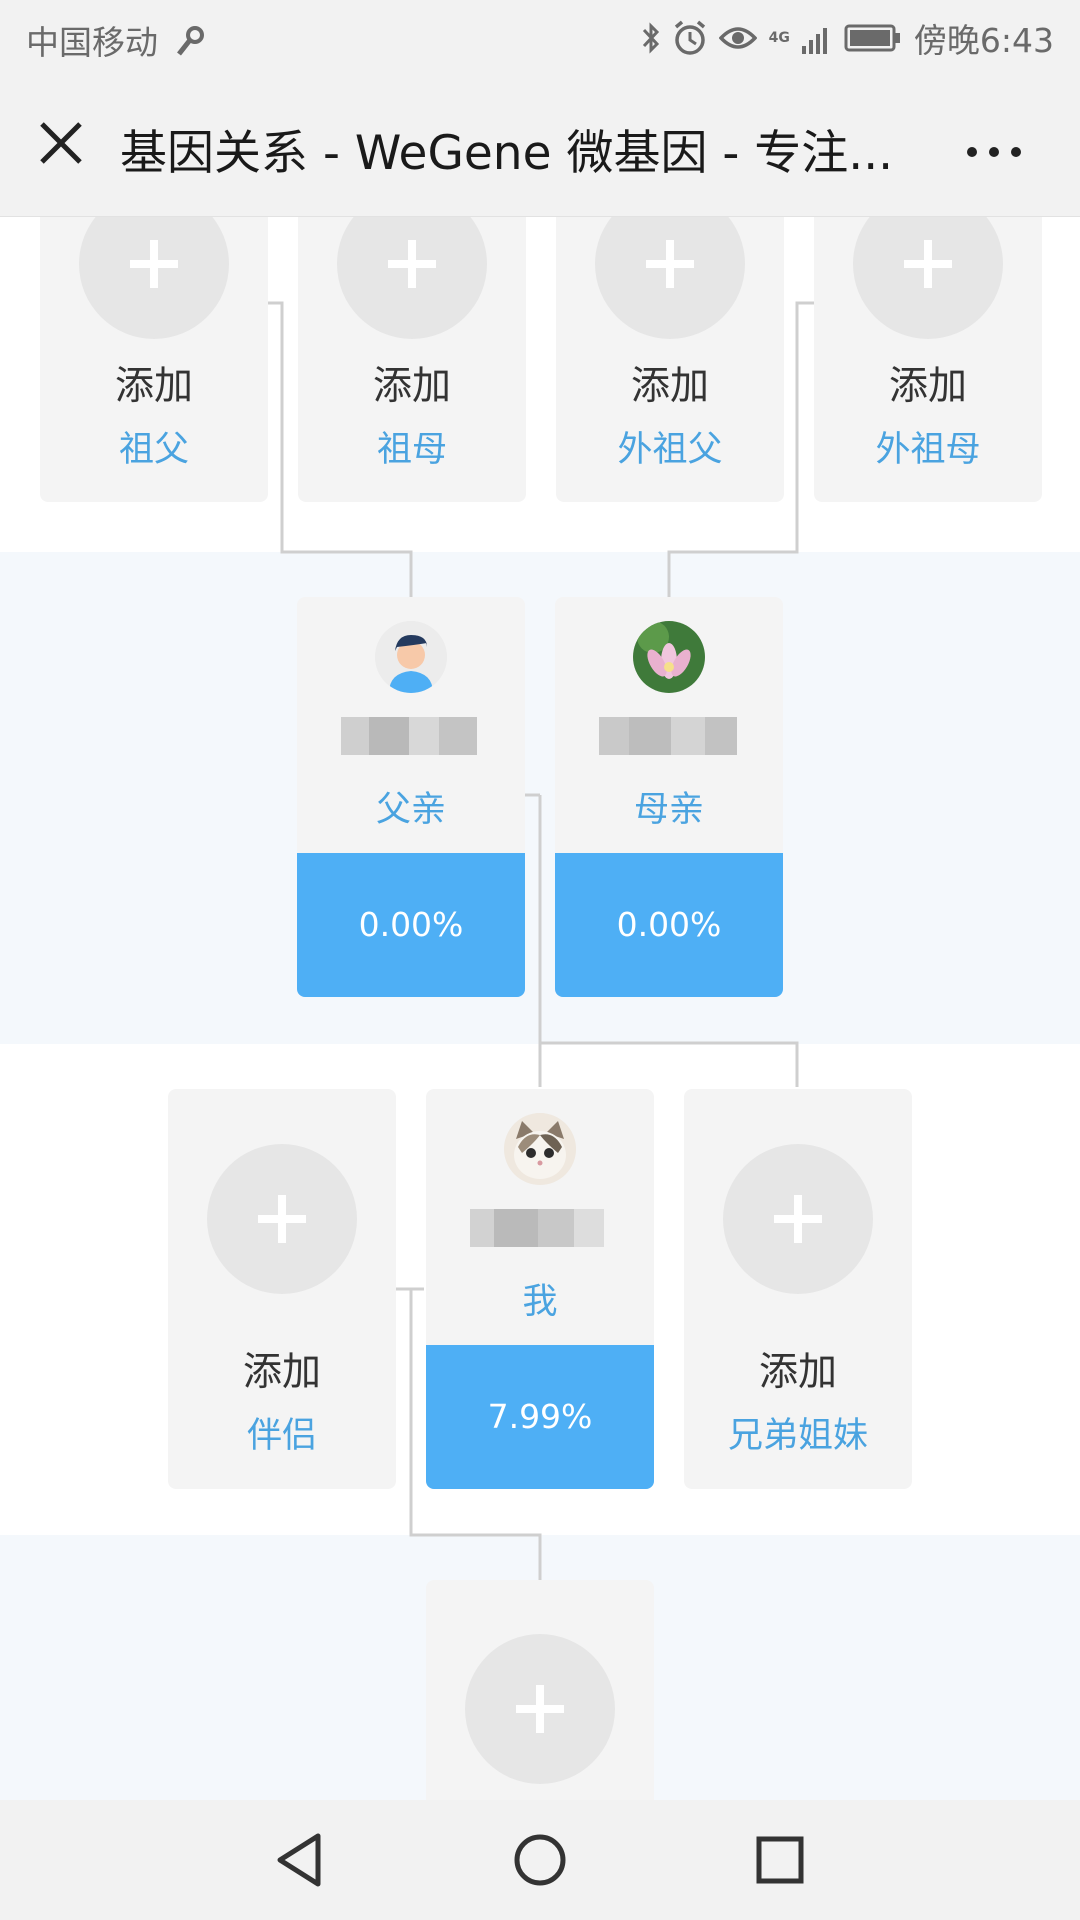 The image size is (1080, 1920). I want to click on role-label: 祖父, so click(153, 450).